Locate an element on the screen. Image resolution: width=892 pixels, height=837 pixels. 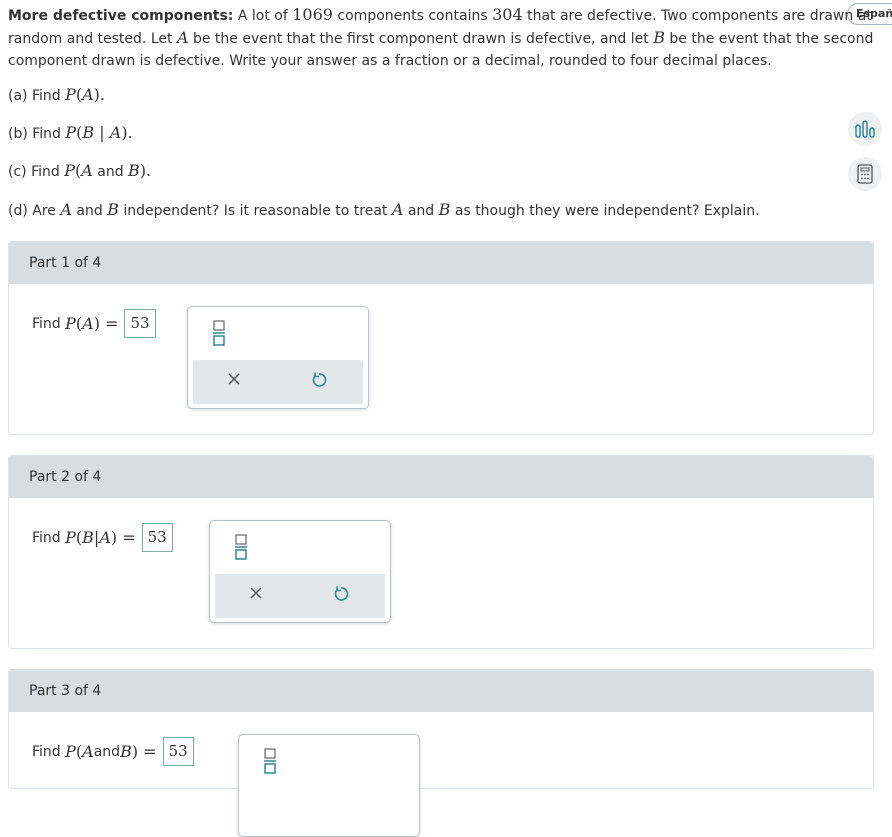
part-3-question: Find P(A and B) = 53 is located at coordinates (113, 751).